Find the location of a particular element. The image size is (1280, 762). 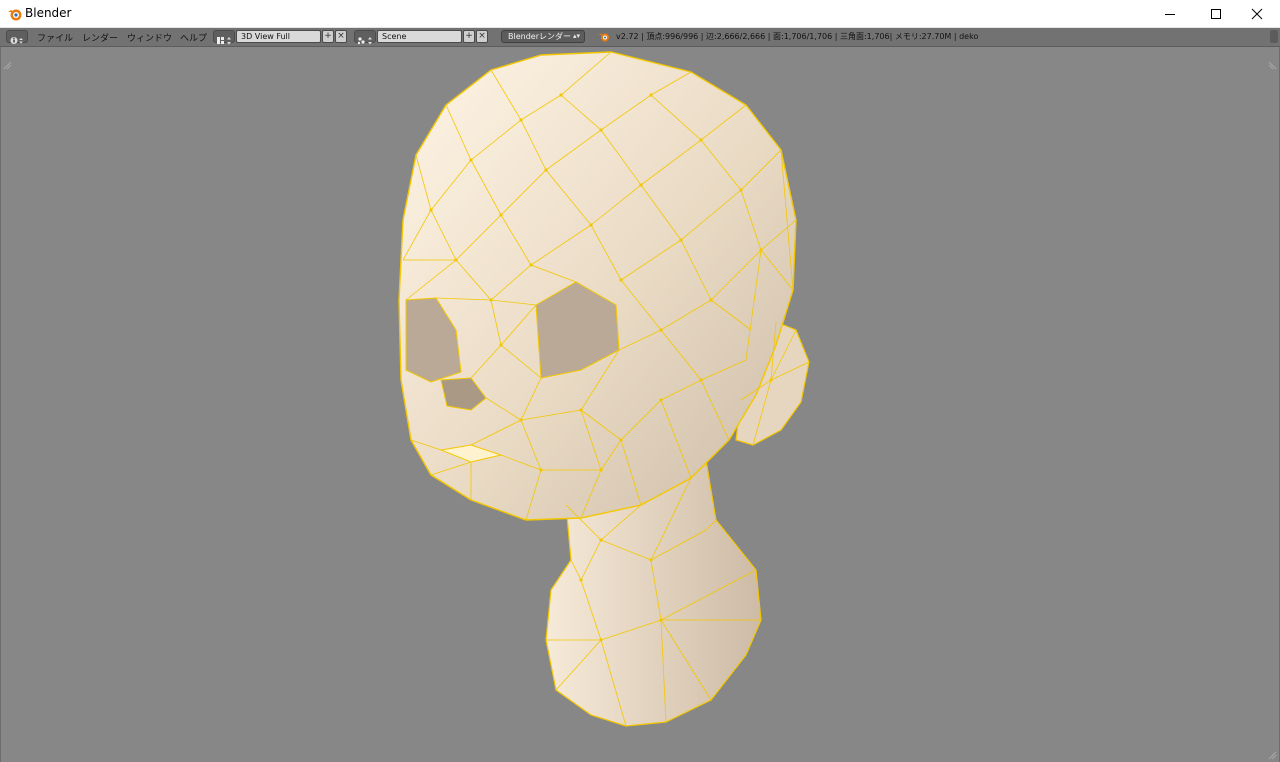

maximize-icon is located at coordinates (1216, 13).